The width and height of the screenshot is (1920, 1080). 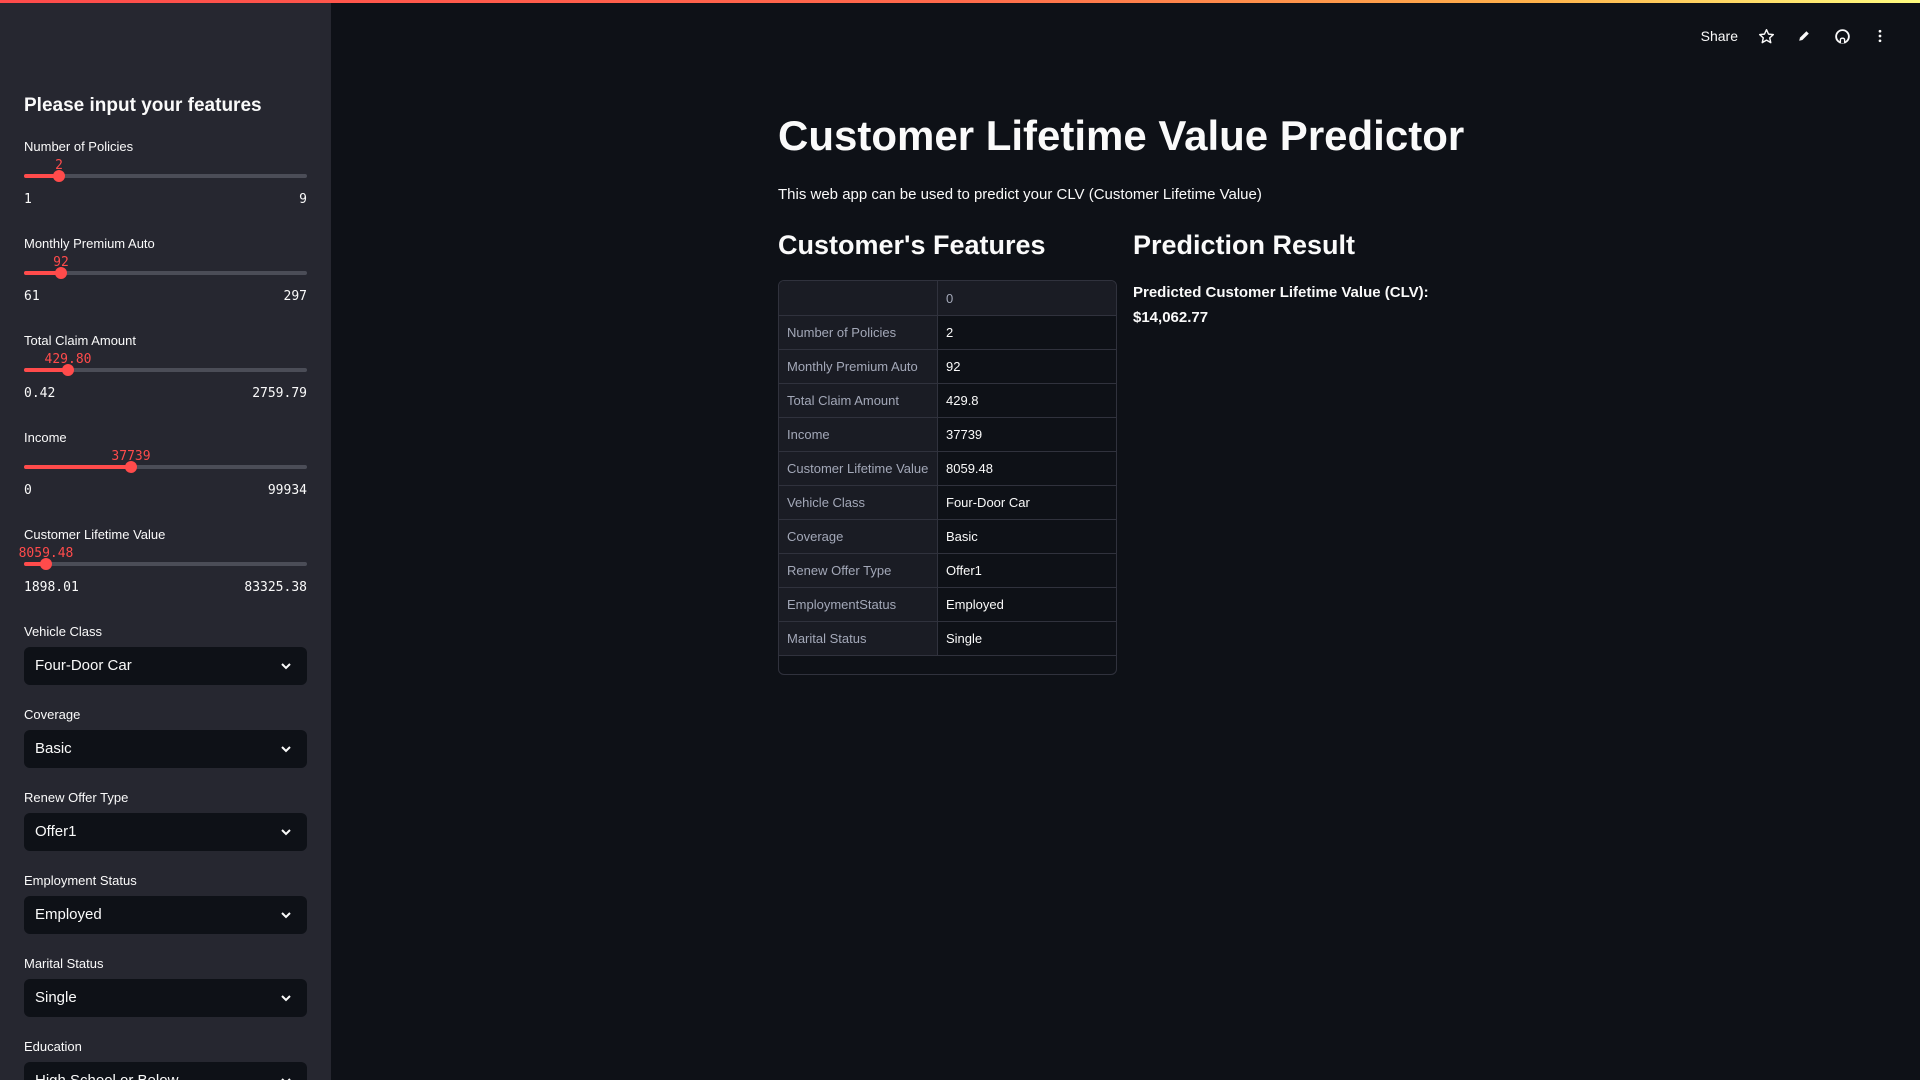 I want to click on select-value: Single, so click(x=56, y=997).